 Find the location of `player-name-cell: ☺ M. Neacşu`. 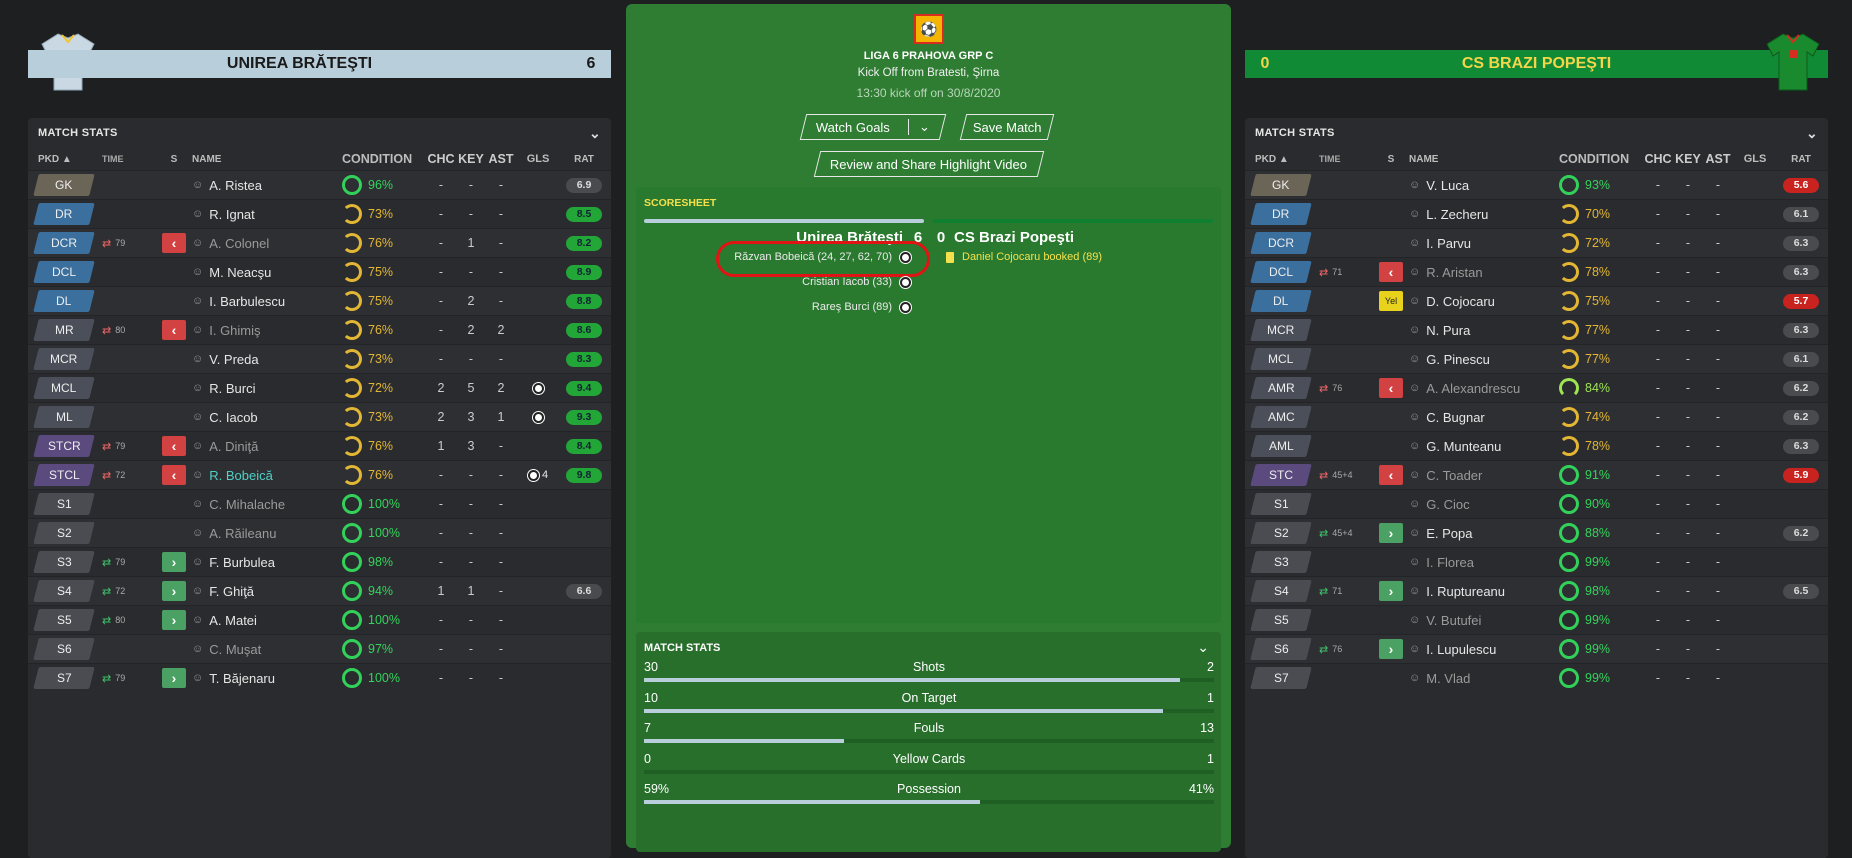

player-name-cell: ☺ M. Neacşu is located at coordinates (267, 272).